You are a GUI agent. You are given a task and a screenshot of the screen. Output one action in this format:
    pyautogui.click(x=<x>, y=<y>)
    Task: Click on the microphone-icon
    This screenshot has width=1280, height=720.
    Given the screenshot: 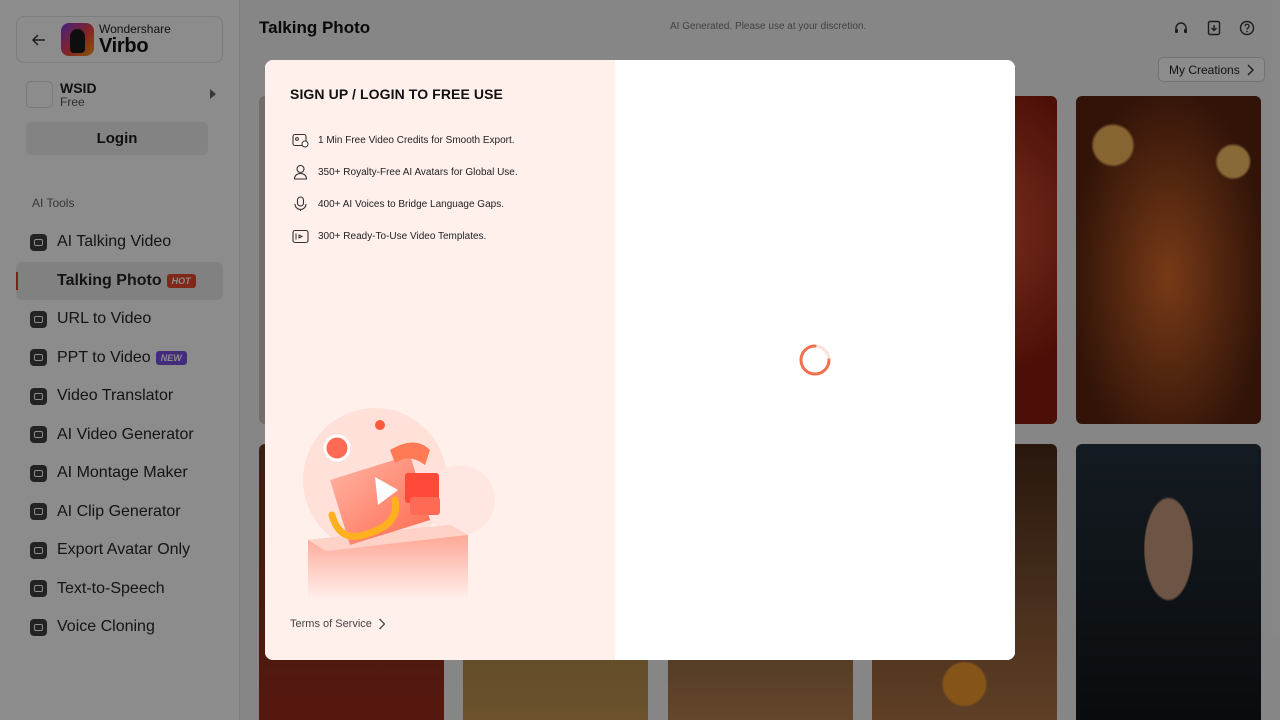 What is the action you would take?
    pyautogui.click(x=300, y=204)
    